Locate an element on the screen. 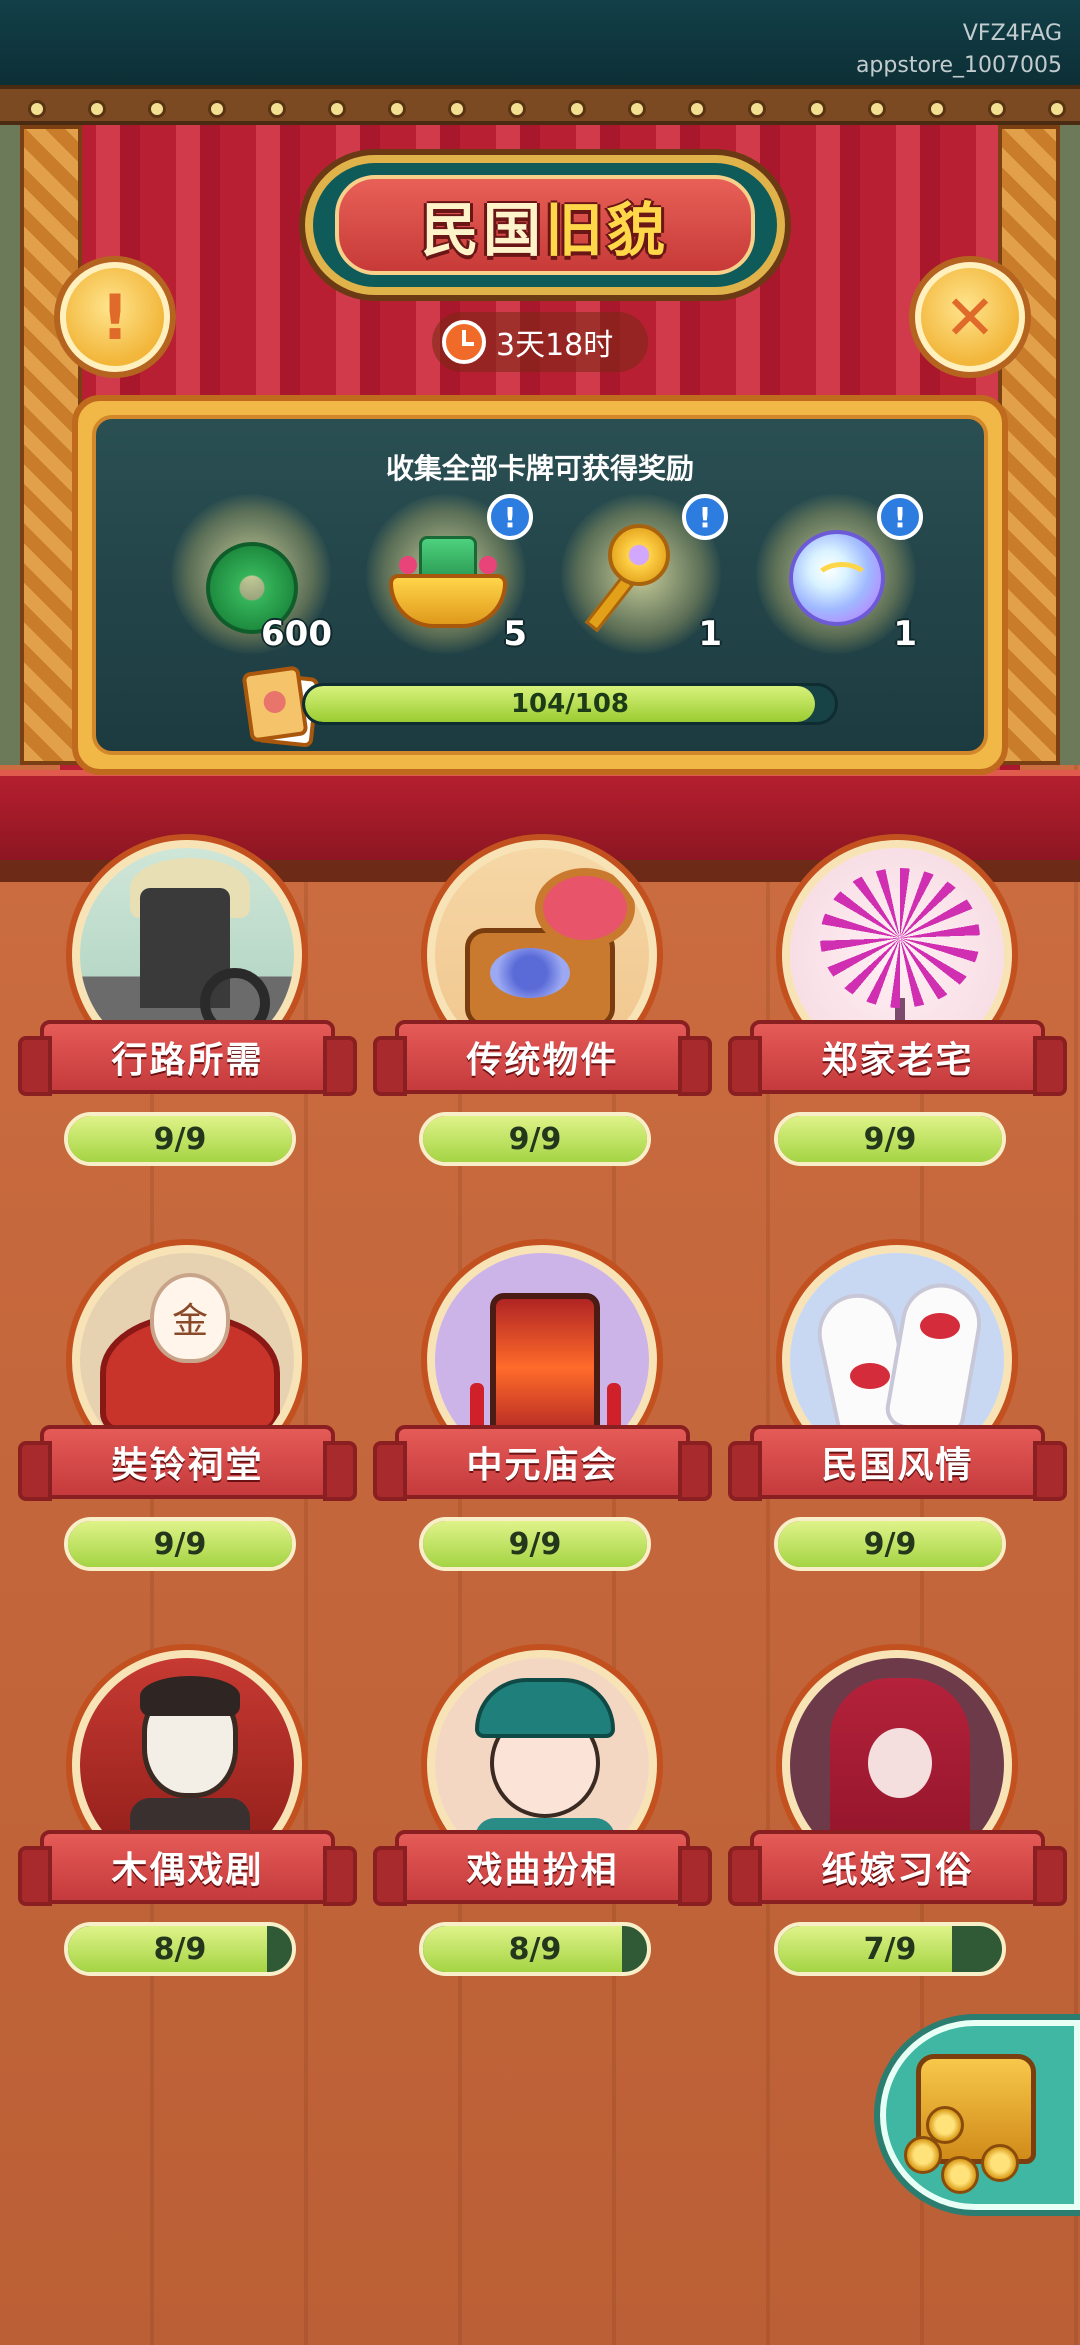 The height and width of the screenshot is (2345, 1080). golden-mirror-icon is located at coordinates (629, 579).